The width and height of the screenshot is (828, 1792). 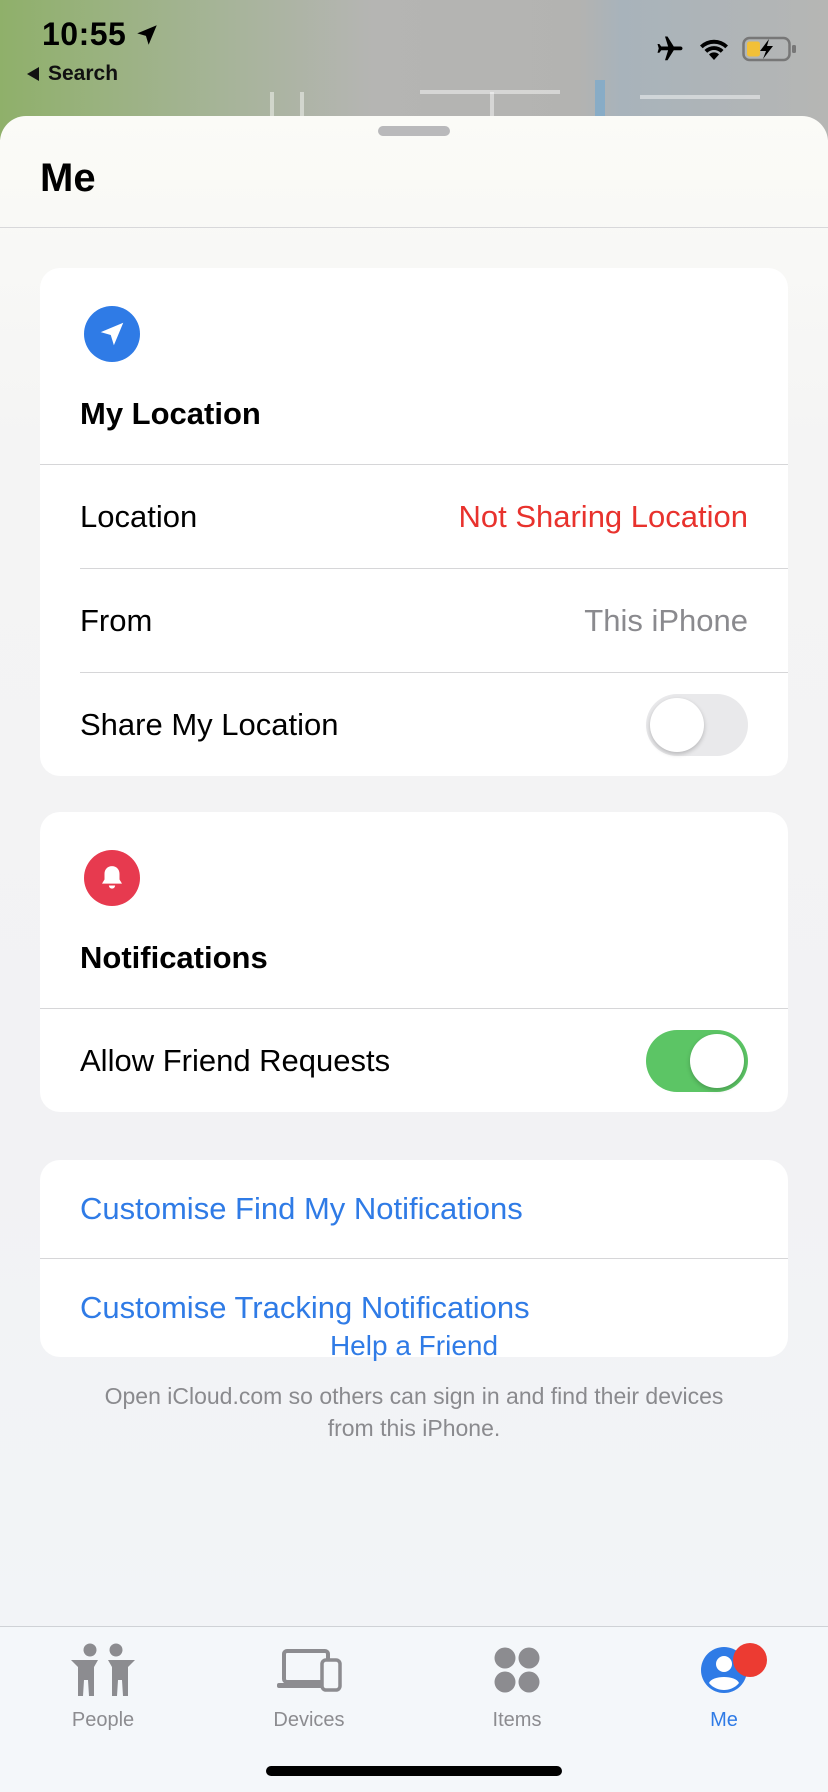 I want to click on allow-friend-requests-label: Allow Friend Requests, so click(x=235, y=1060).